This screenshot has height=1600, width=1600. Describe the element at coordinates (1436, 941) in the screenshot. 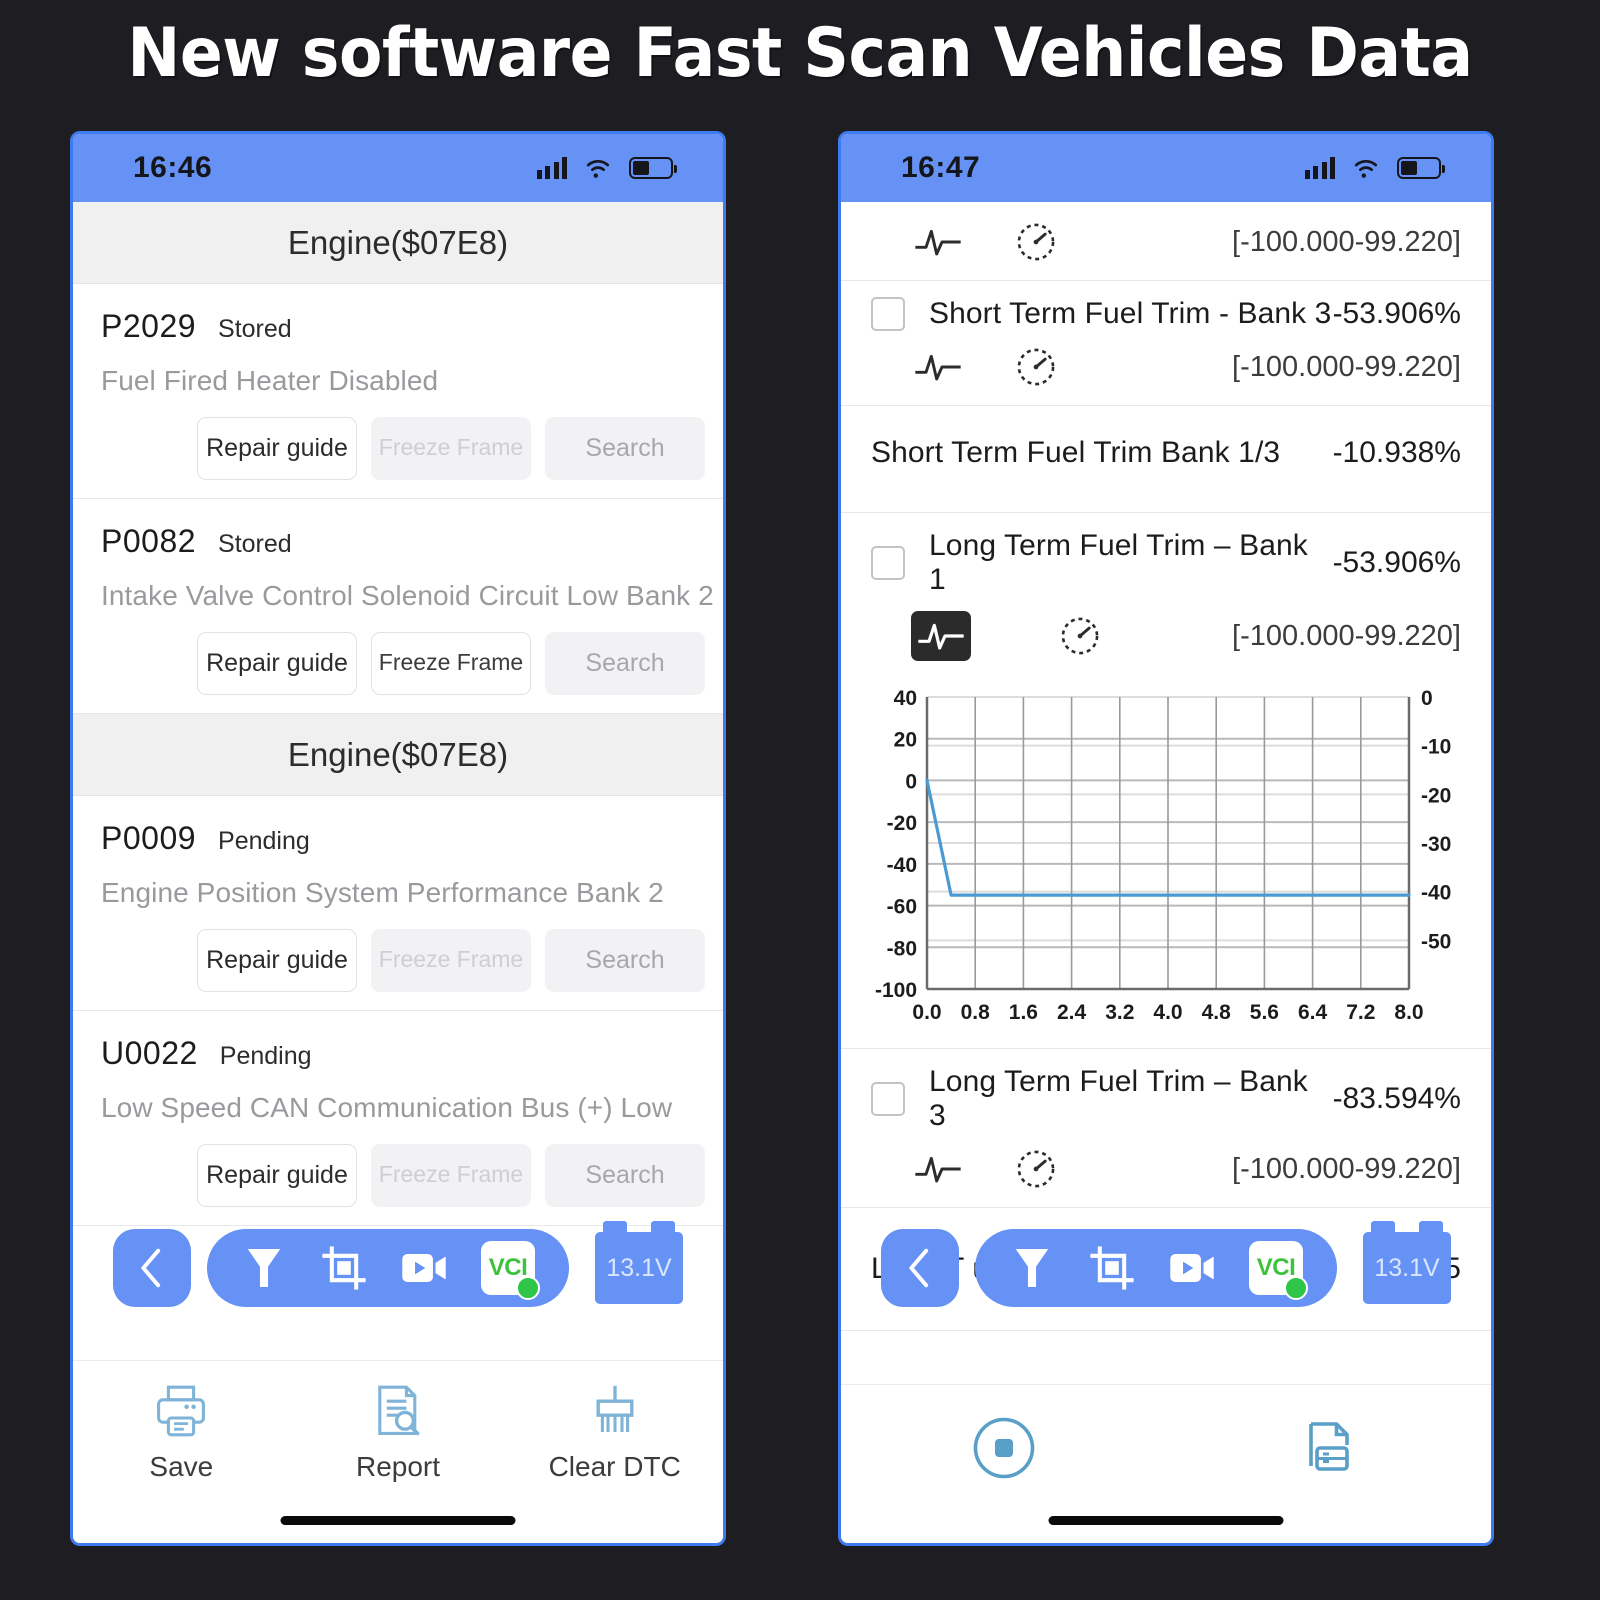

I see `svg-text: -50` at that location.